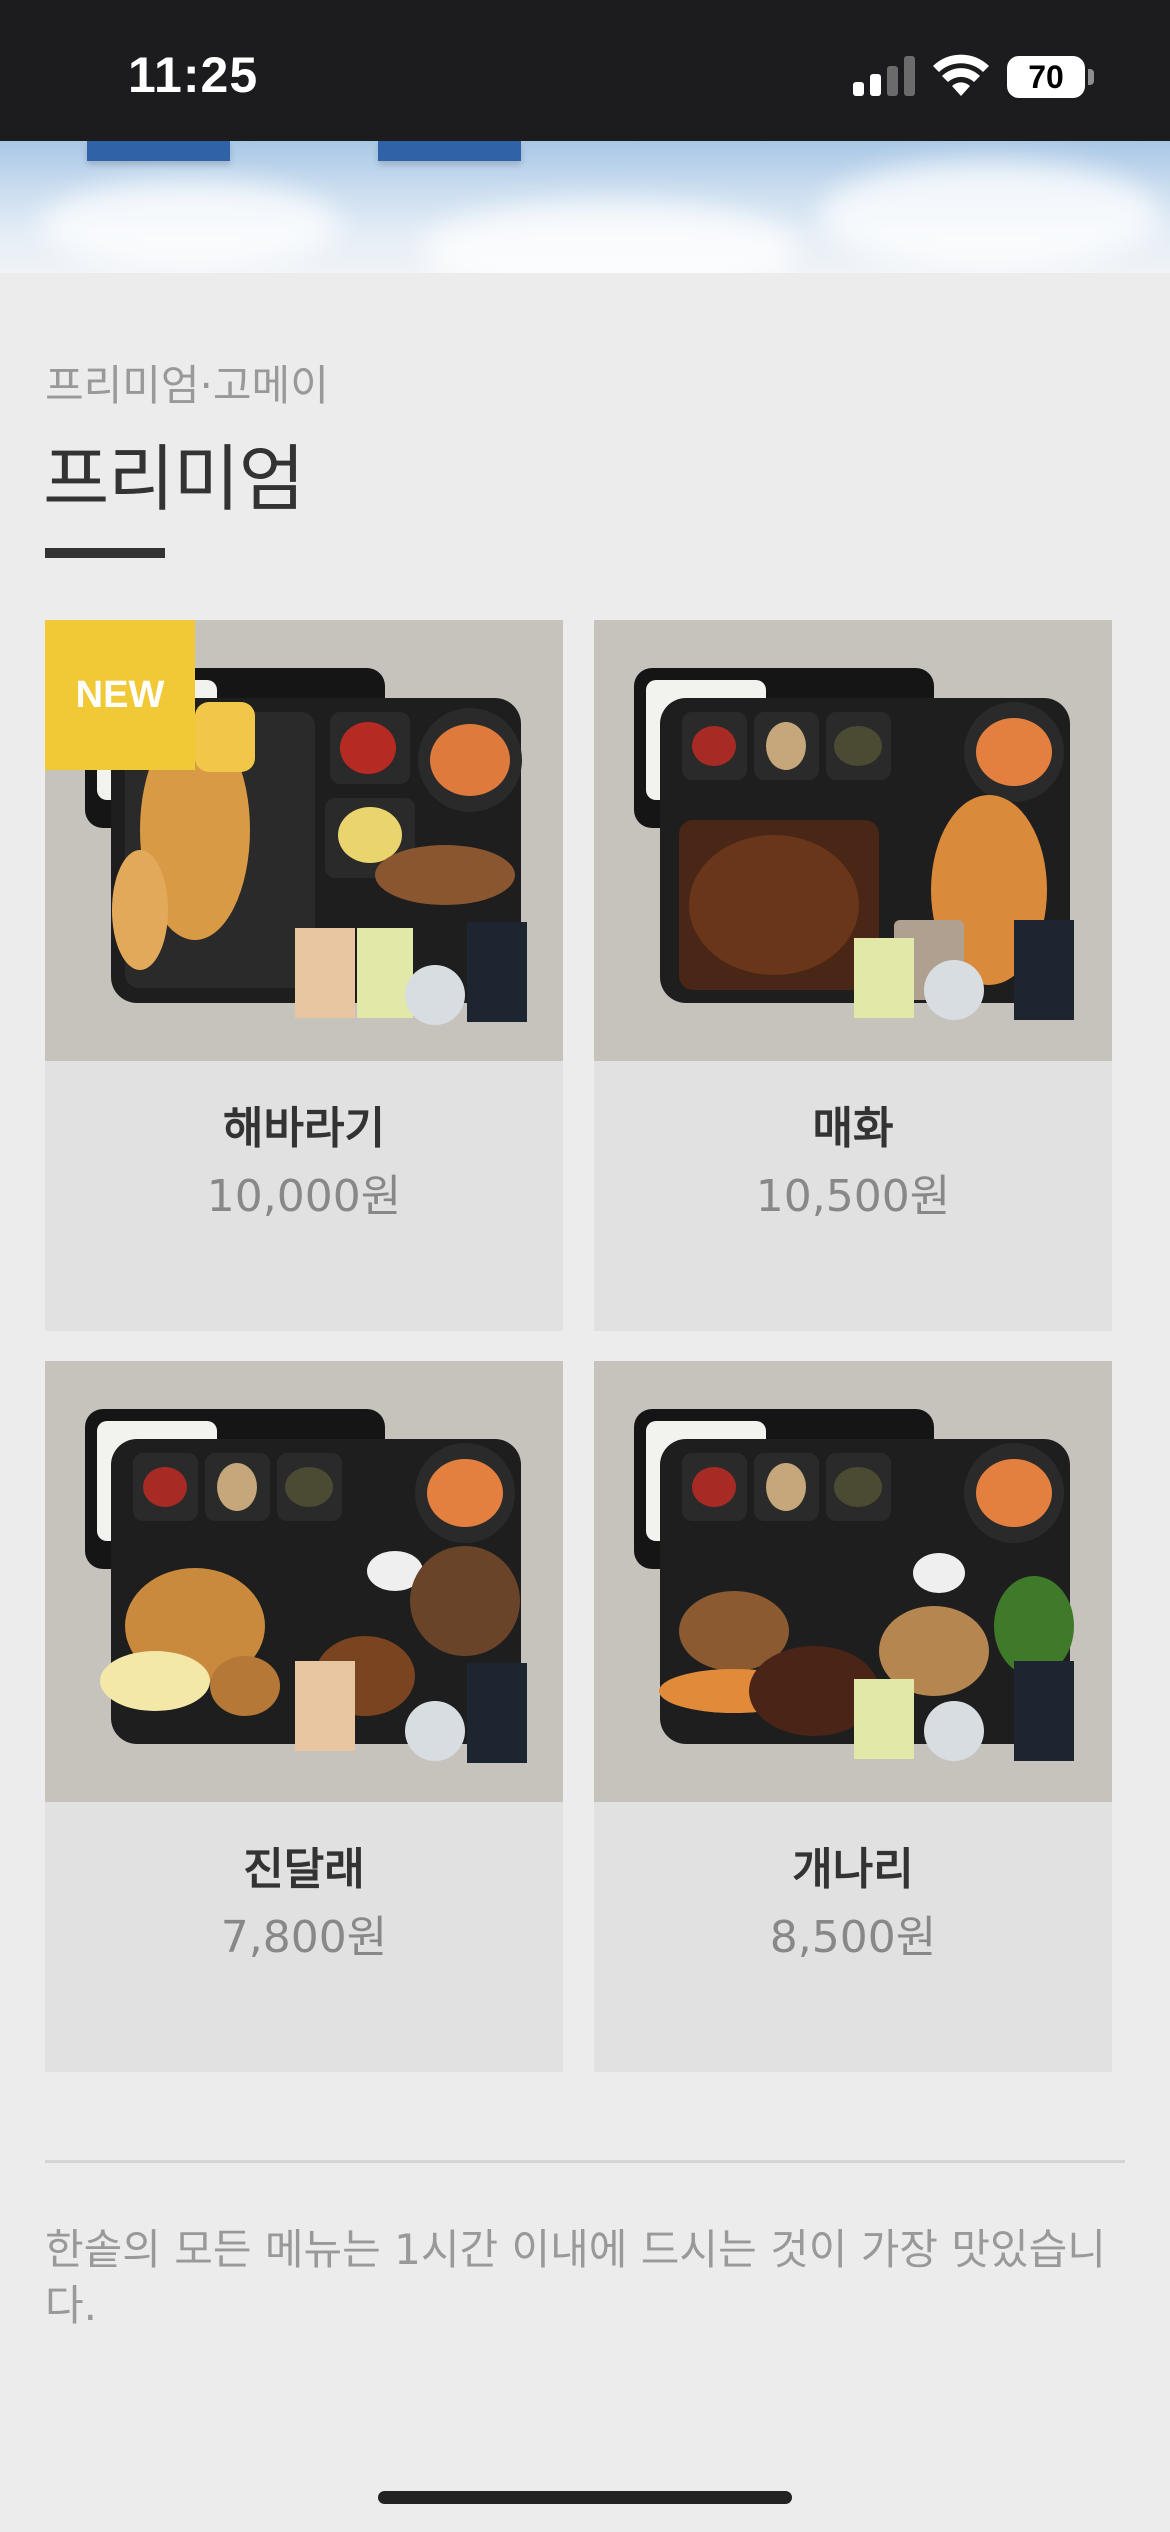 The image size is (1170, 2532). Describe the element at coordinates (1046, 77) in the screenshot. I see `battery-icon: 70` at that location.